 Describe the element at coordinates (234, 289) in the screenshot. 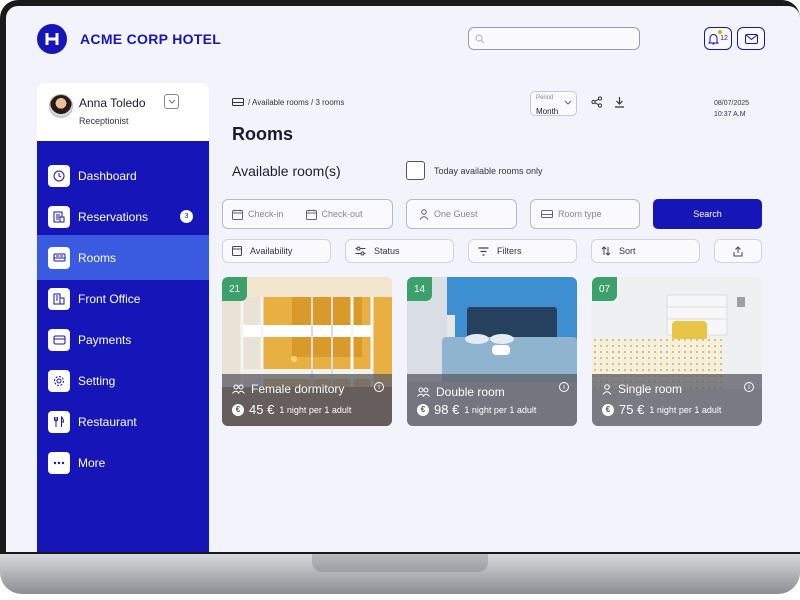

I see `room-number: 21` at that location.